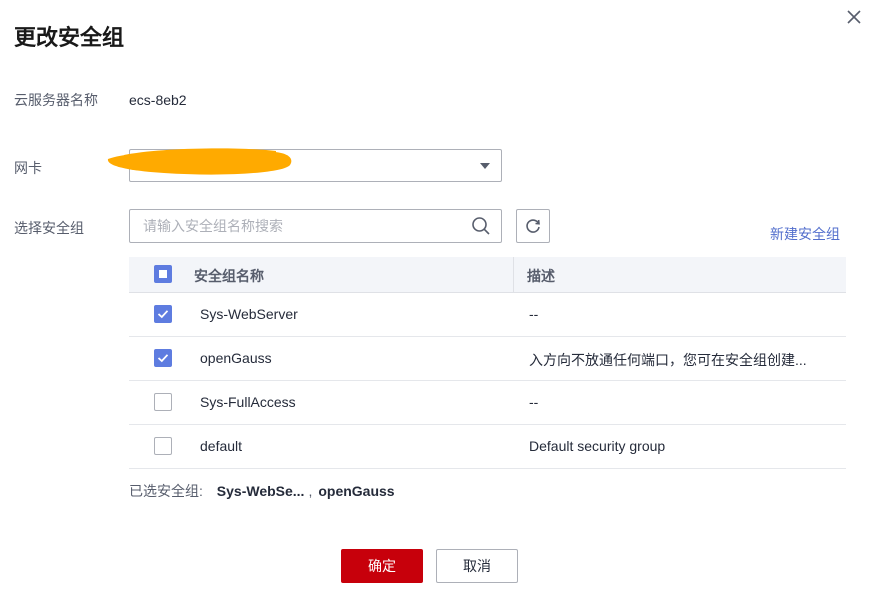 The height and width of the screenshot is (607, 881). What do you see at coordinates (49, 228) in the screenshot?
I see `select-security-group-label: 选择安全组` at bounding box center [49, 228].